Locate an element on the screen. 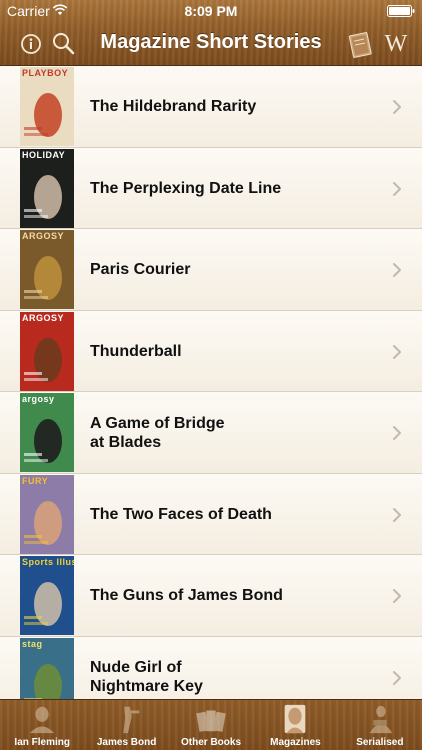 The width and height of the screenshot is (422, 750). tab-magazines: Magazines is located at coordinates (295, 725).